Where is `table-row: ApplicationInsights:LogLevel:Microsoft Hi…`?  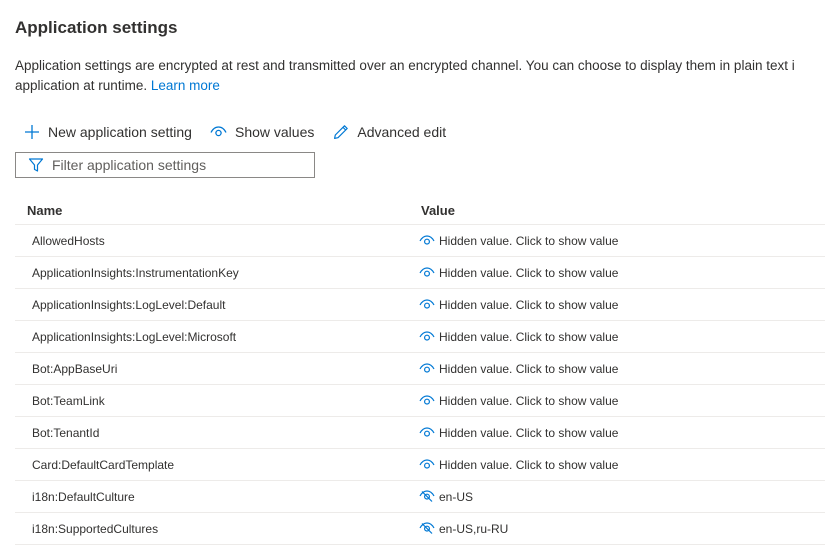 table-row: ApplicationInsights:LogLevel:Microsoft Hi… is located at coordinates (420, 337).